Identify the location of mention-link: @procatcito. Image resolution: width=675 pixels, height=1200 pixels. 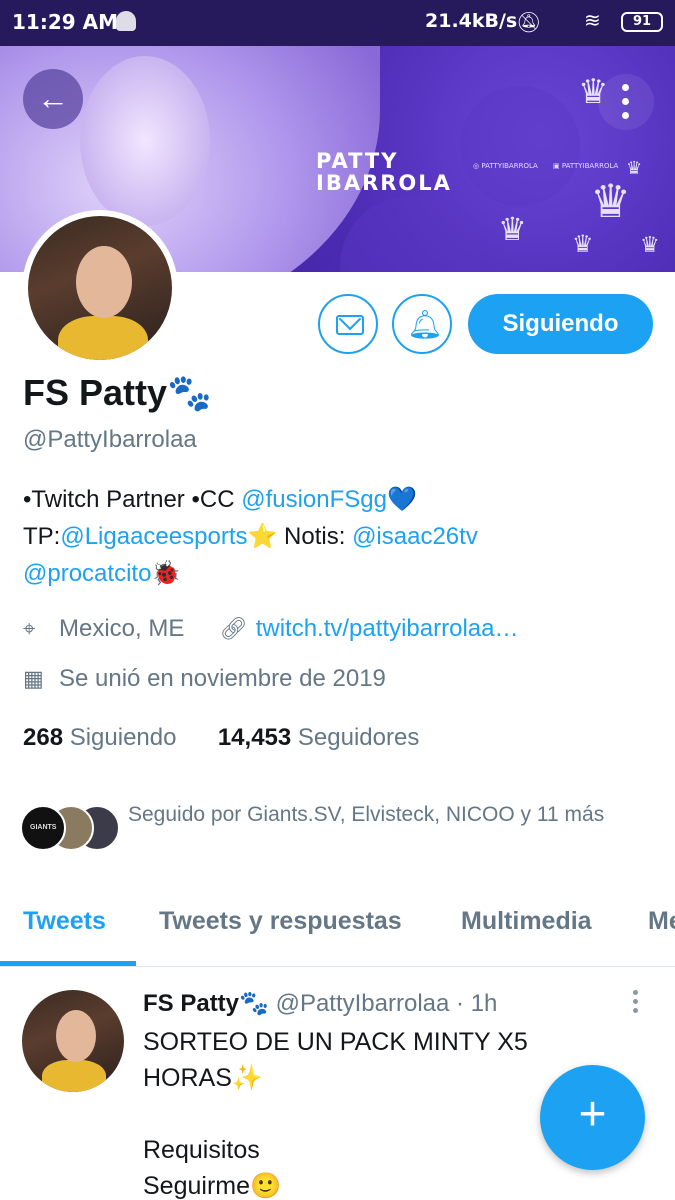
(87, 573).